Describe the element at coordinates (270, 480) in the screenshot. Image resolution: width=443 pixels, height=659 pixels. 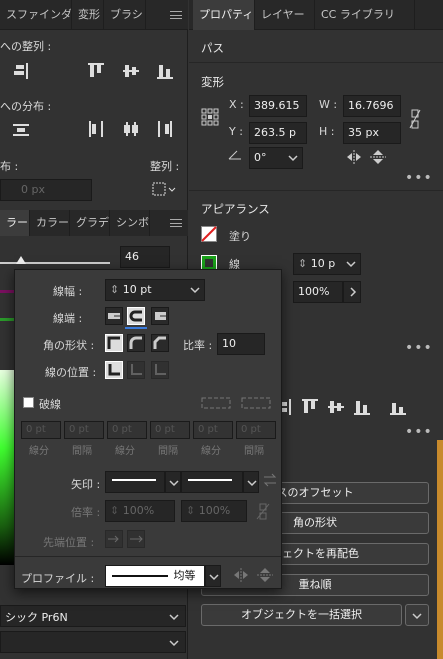
I see `swap-arrows-icon` at that location.